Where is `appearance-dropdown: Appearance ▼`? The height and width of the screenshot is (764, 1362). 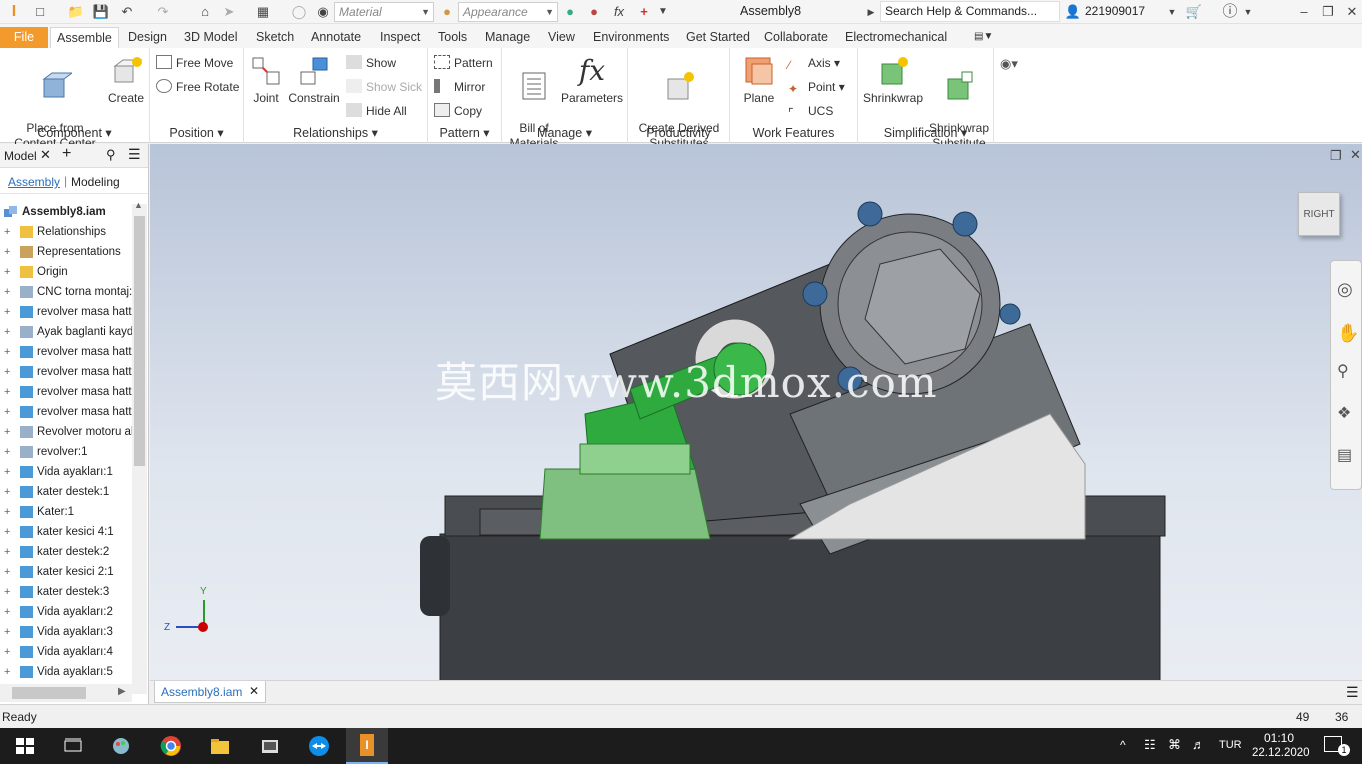
appearance-dropdown: Appearance ▼ is located at coordinates (508, 12).